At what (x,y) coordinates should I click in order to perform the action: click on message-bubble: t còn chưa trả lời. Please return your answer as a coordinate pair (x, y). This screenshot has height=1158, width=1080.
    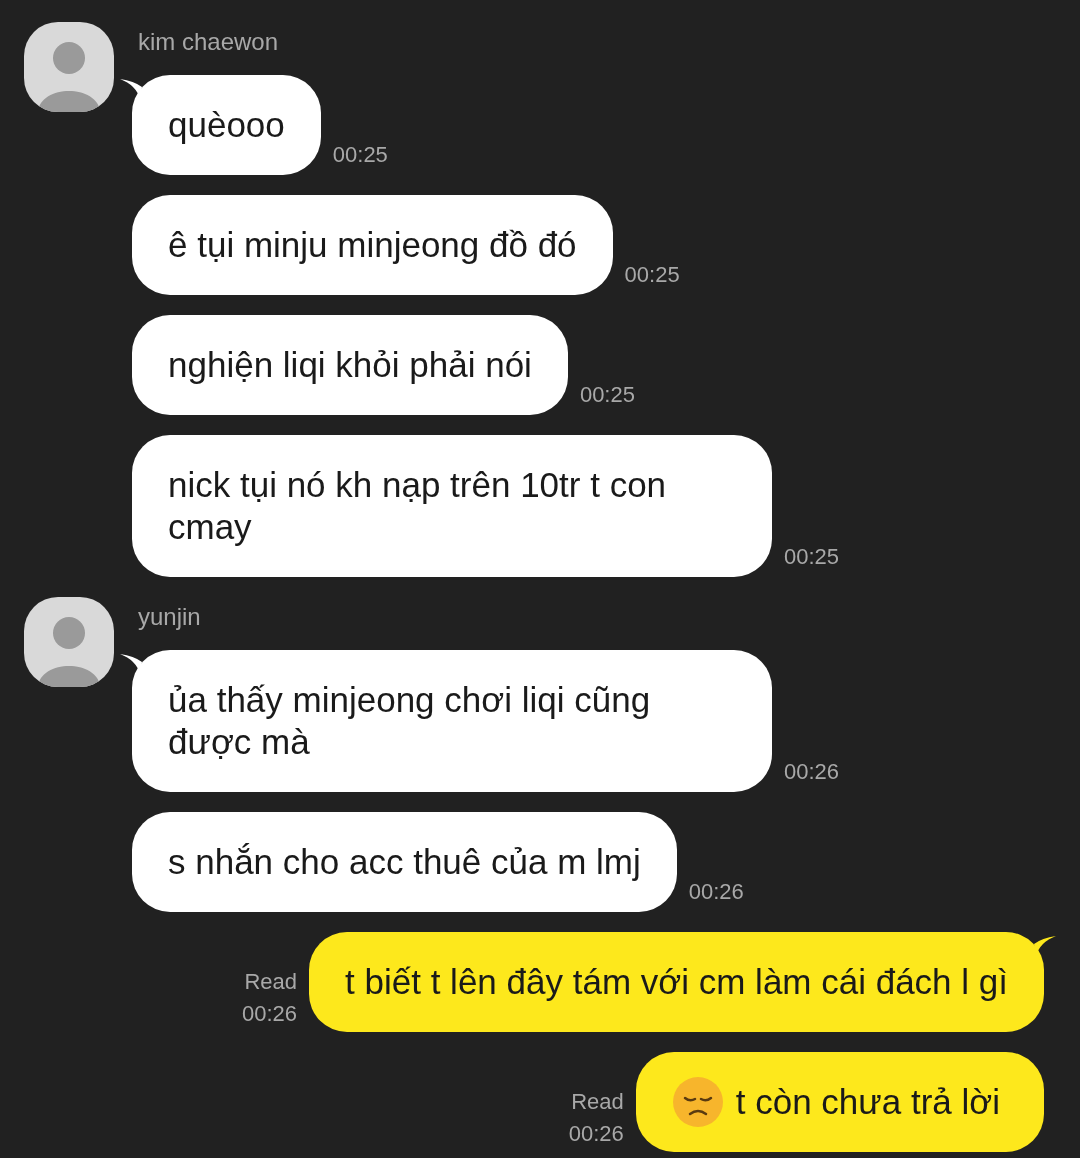
    Looking at the image, I should click on (839, 1102).